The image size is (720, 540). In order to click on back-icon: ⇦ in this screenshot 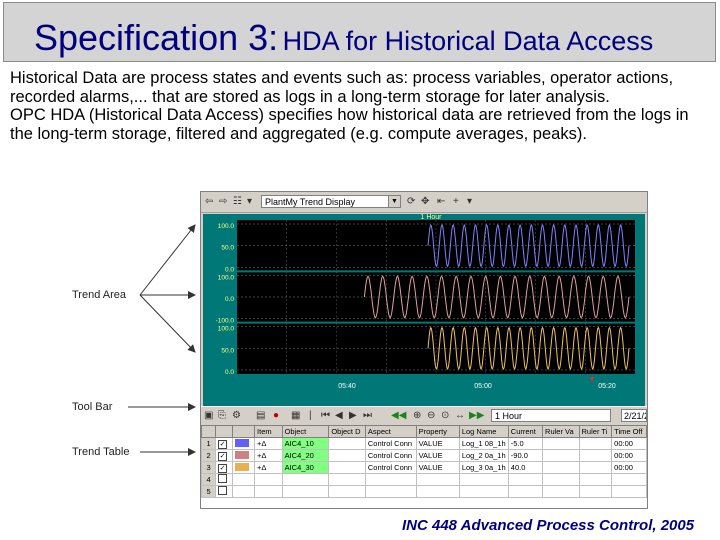, I will do `click(209, 201)`.